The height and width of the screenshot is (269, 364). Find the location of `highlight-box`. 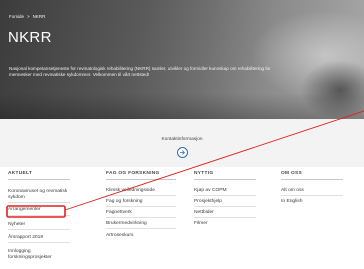

highlight-box is located at coordinates (36, 211).